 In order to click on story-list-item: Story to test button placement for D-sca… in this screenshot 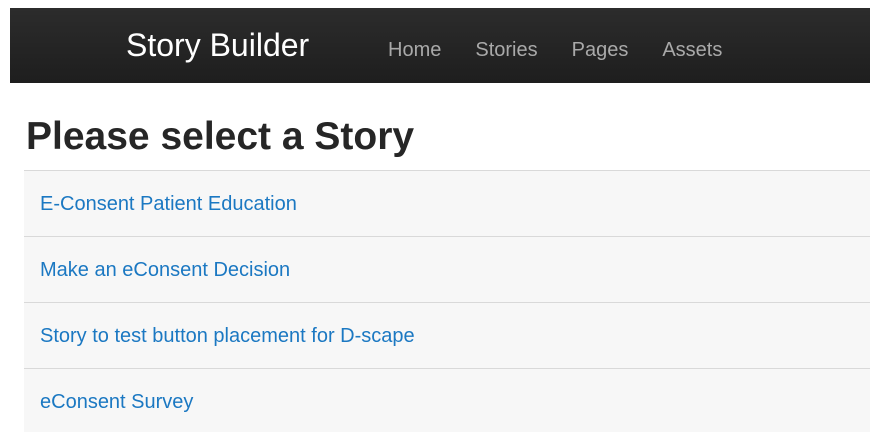, I will do `click(447, 335)`.